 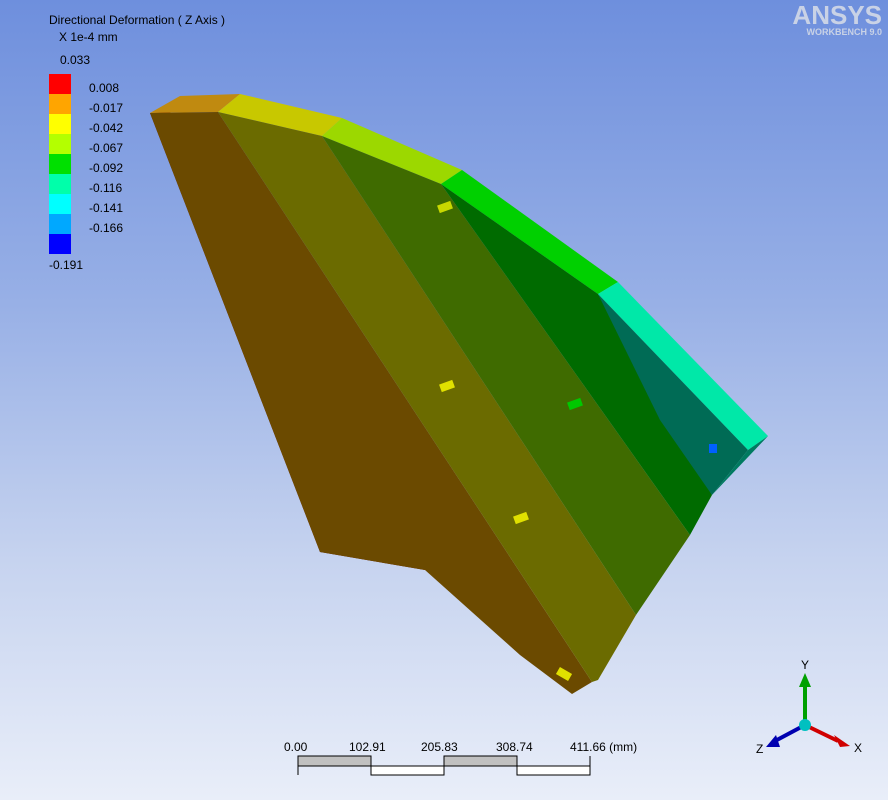 I want to click on origin-icon, so click(x=805, y=725).